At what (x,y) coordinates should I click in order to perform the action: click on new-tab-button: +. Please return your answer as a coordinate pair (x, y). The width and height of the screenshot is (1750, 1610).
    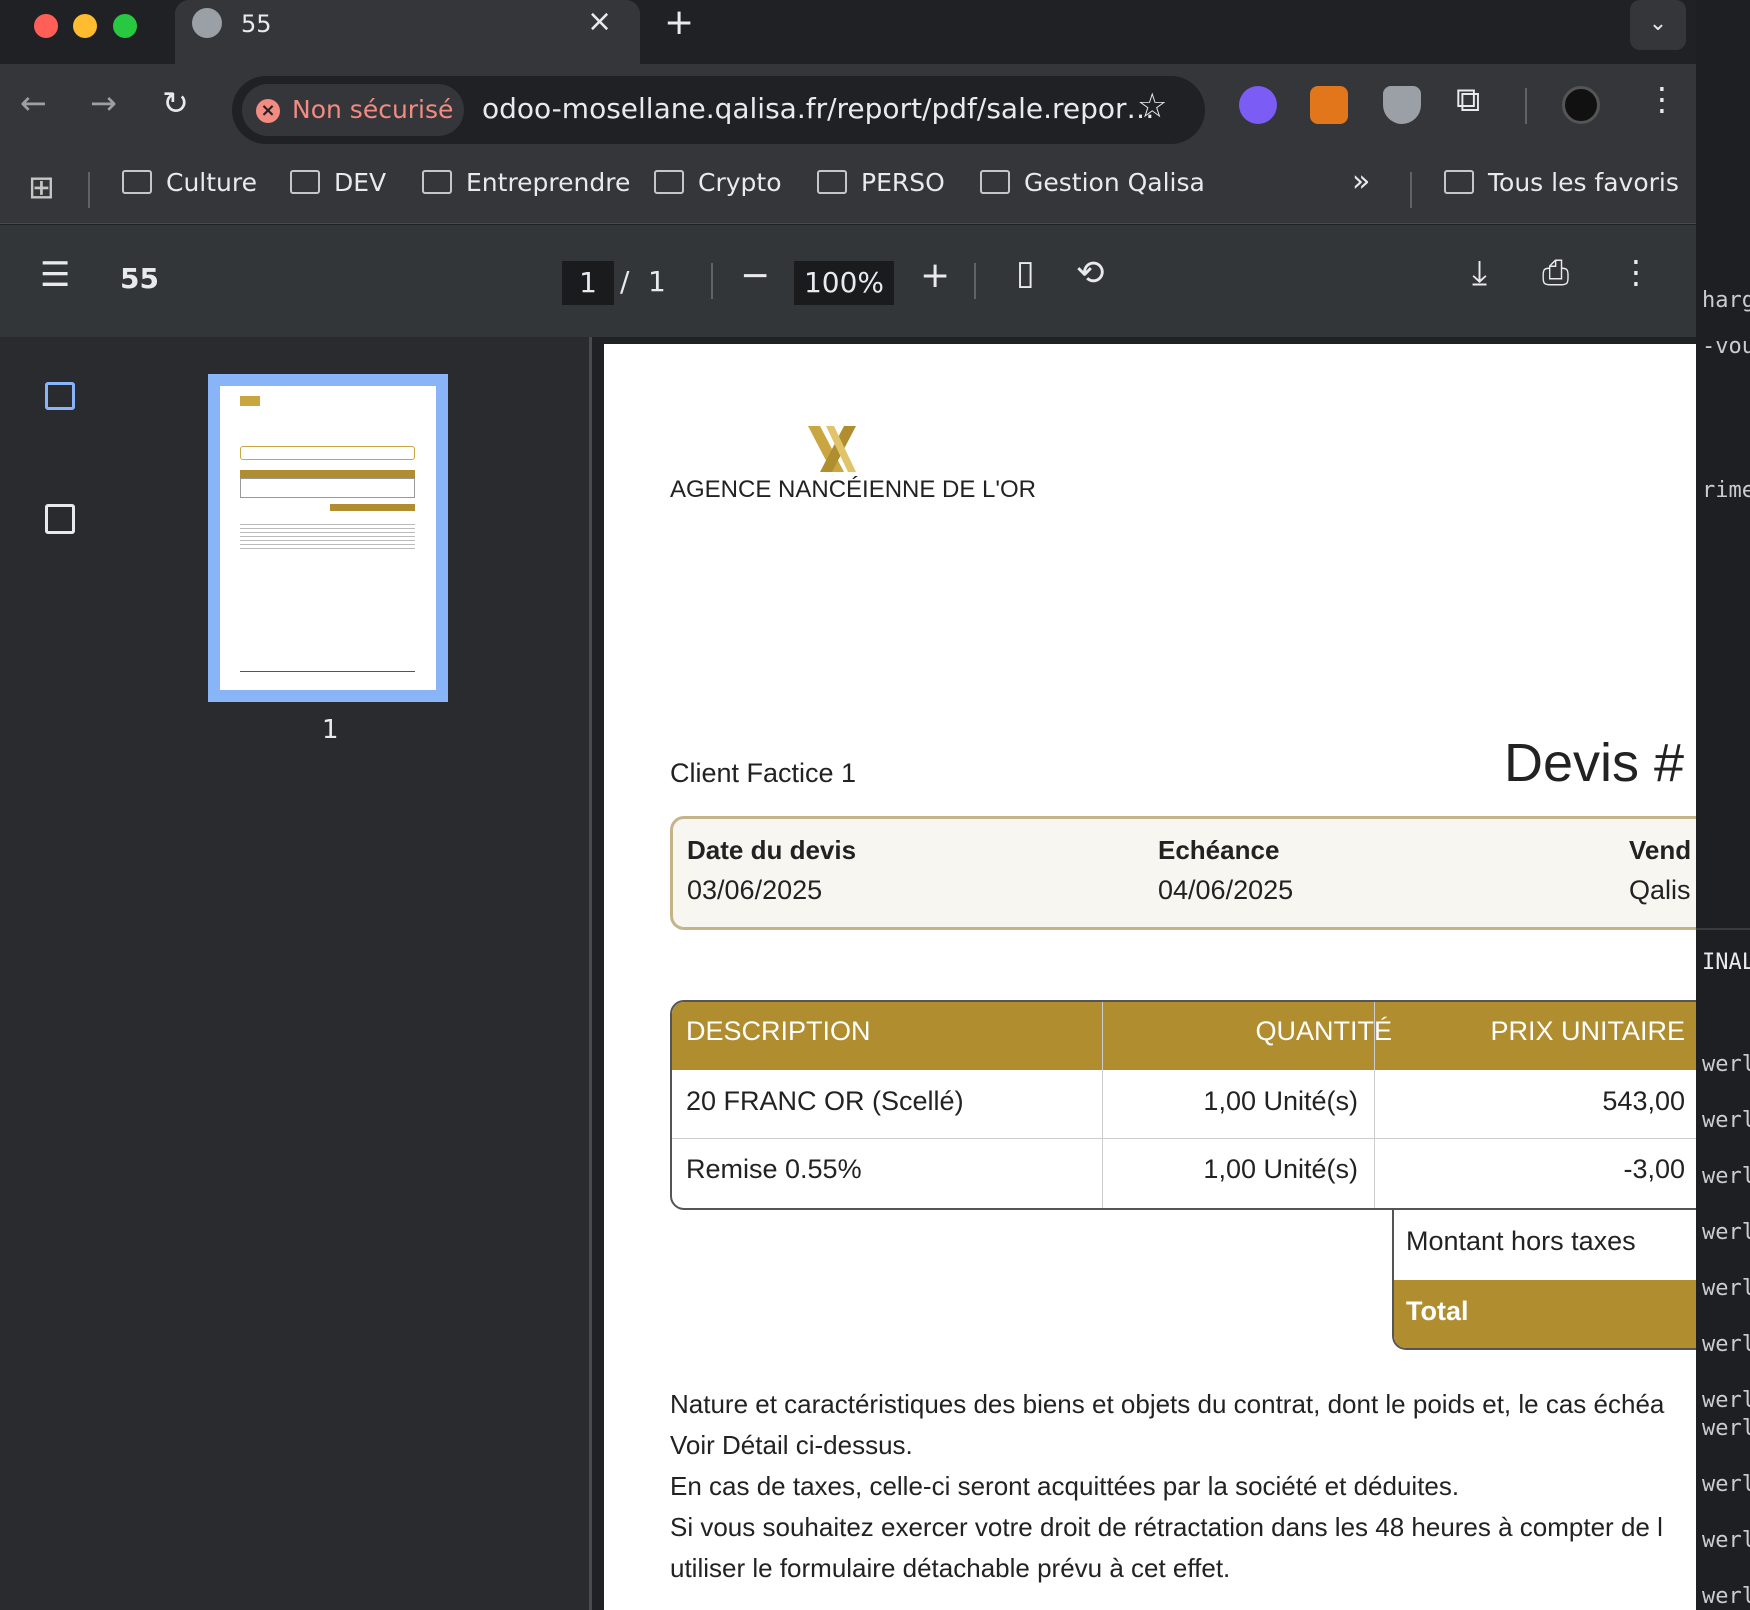
    Looking at the image, I should click on (679, 22).